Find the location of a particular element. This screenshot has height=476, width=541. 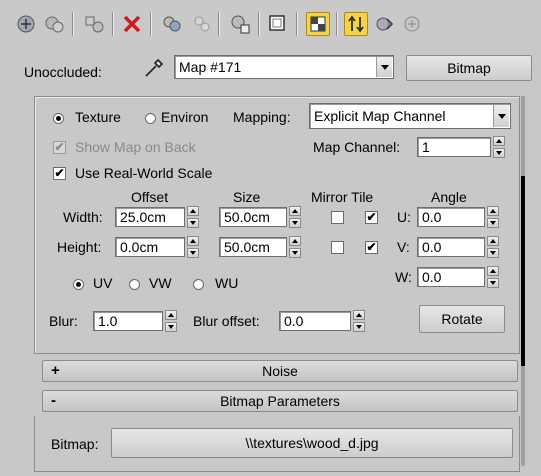

width-offset-spinner is located at coordinates (193, 217).